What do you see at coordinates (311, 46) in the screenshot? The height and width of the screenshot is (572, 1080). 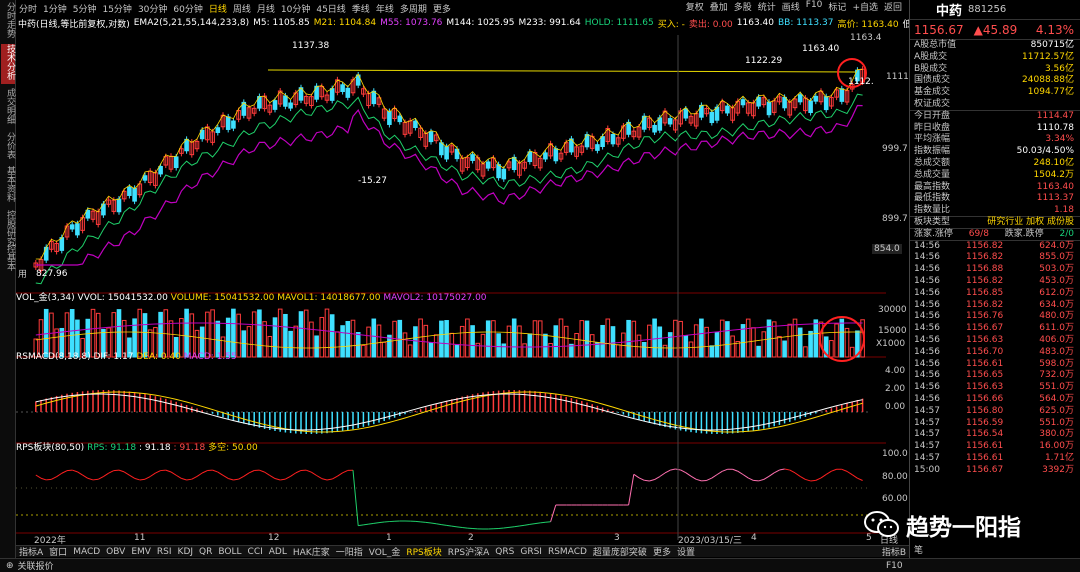 I see `annotation-high-1: 1137.38` at bounding box center [311, 46].